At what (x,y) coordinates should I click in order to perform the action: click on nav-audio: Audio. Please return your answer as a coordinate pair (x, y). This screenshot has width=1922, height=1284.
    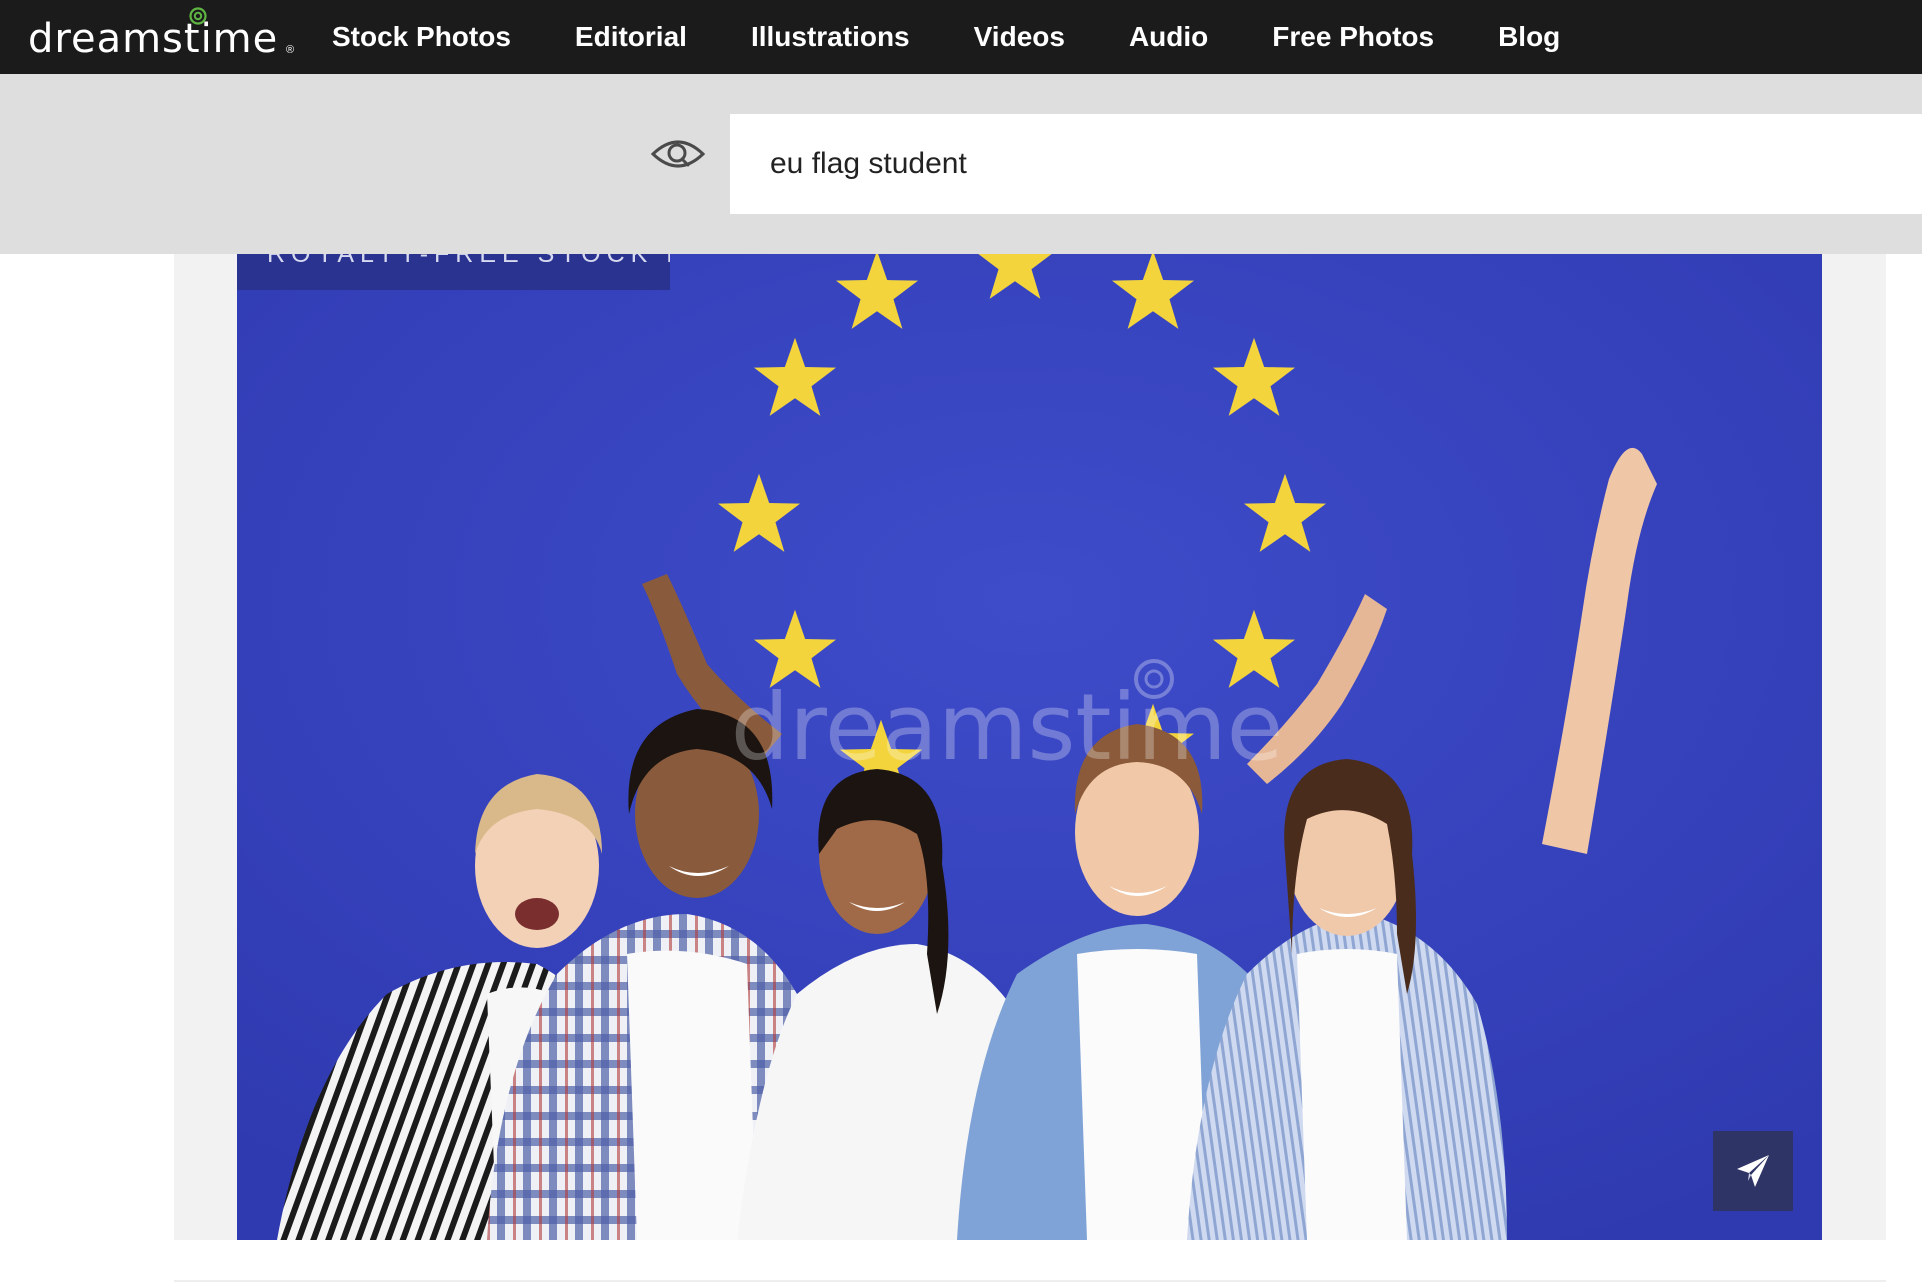
    Looking at the image, I should click on (1168, 37).